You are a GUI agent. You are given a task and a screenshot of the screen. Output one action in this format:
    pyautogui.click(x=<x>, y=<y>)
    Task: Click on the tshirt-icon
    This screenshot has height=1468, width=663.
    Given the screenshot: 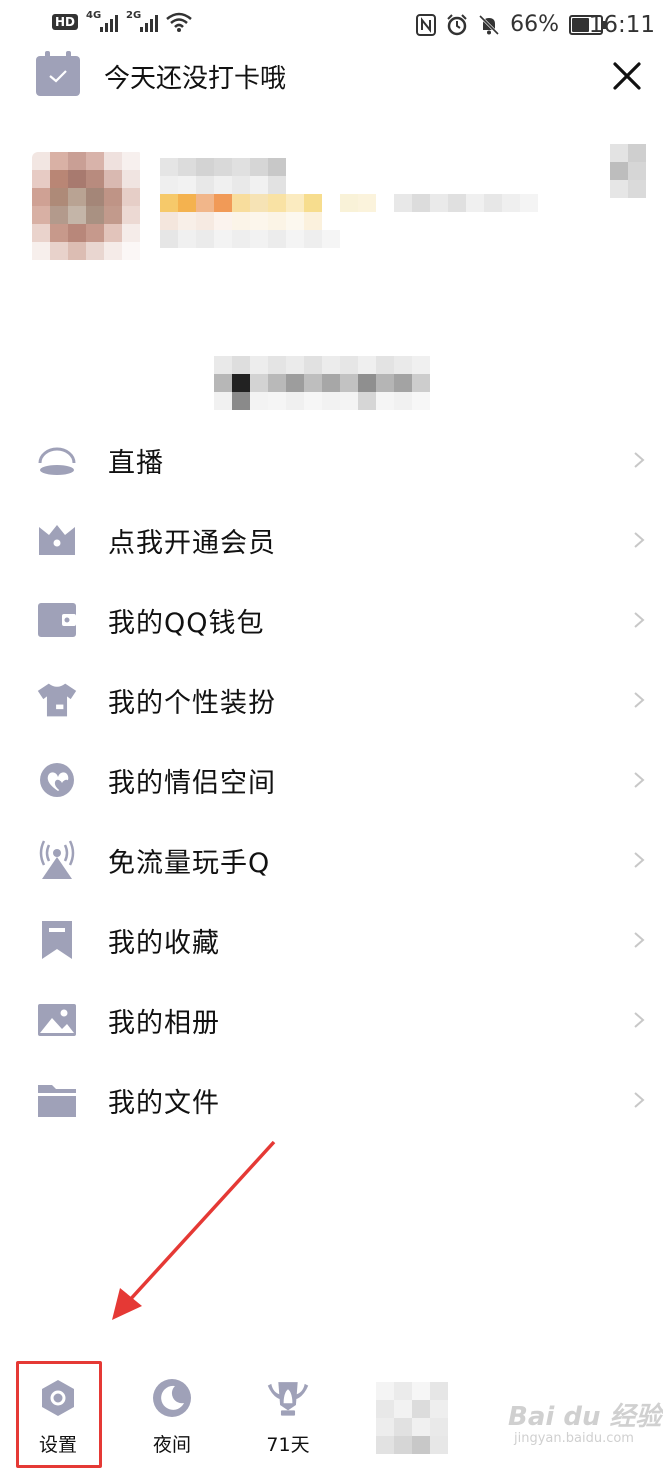 What is the action you would take?
    pyautogui.click(x=57, y=700)
    